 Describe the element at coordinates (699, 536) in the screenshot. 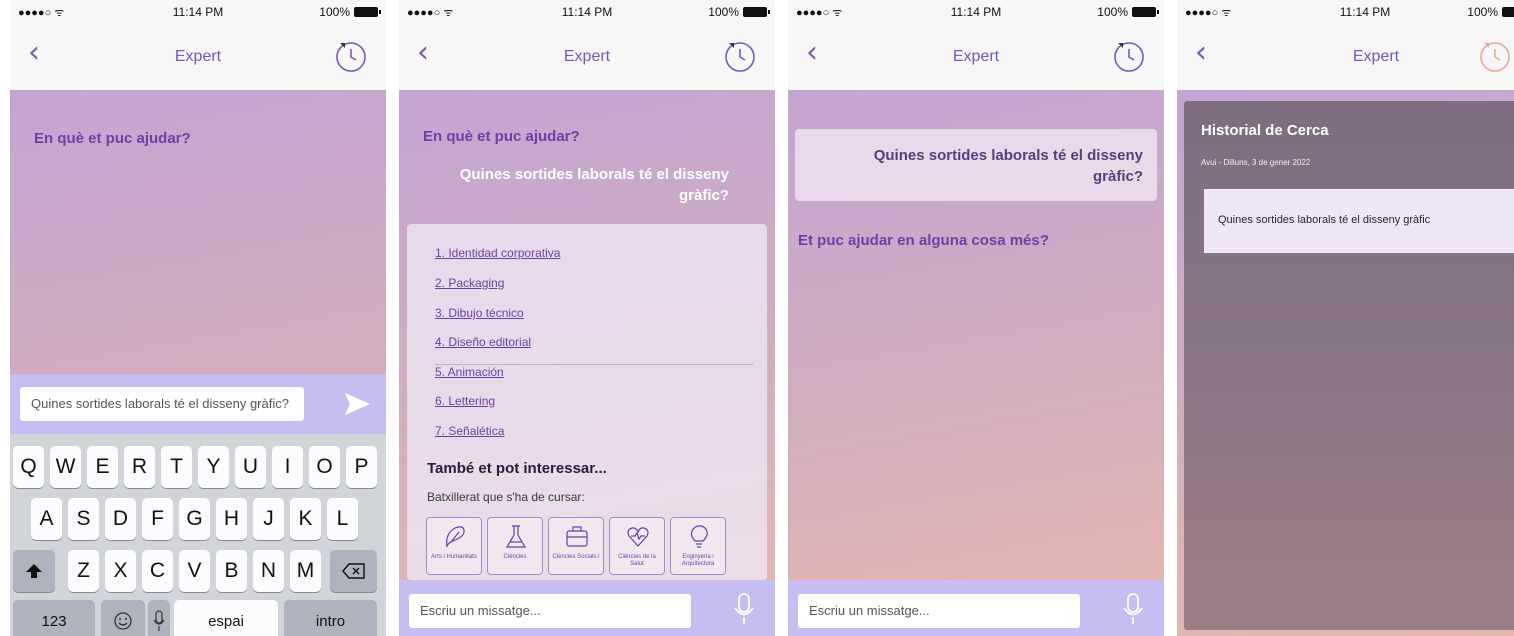

I see `lightbulb-icon` at that location.